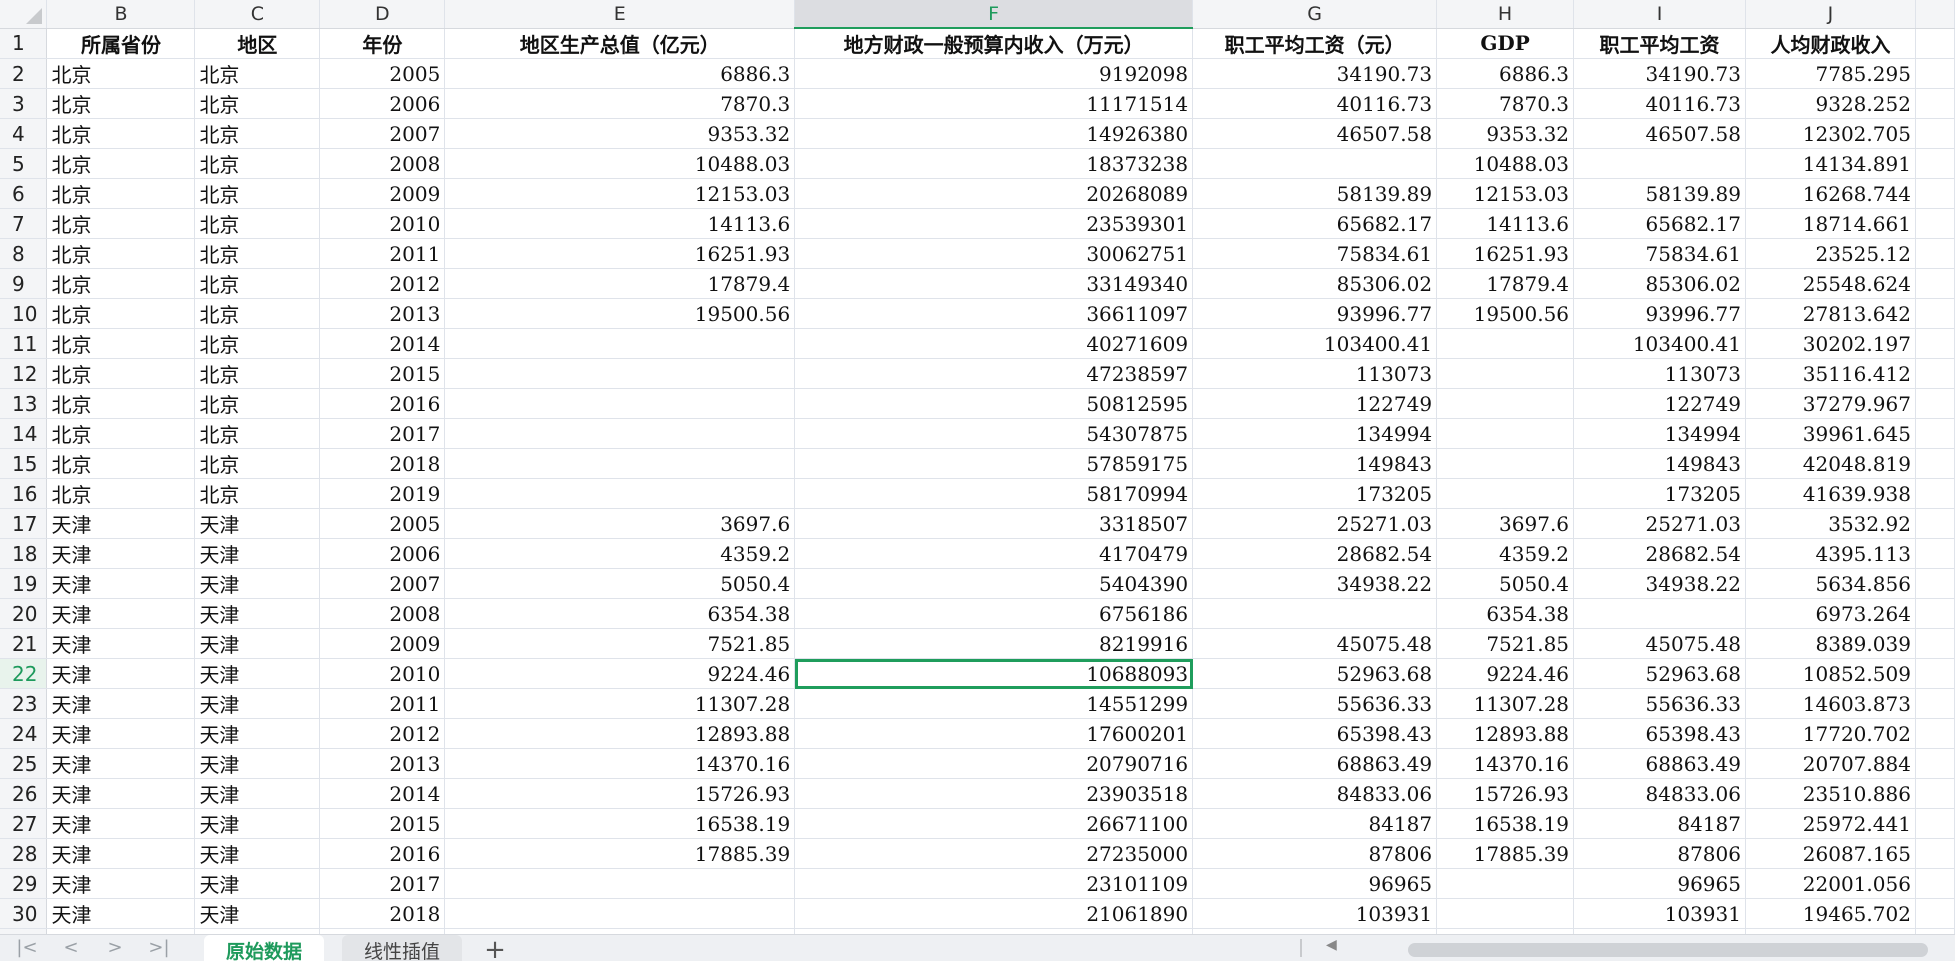  I want to click on cell-J: 17720.702, so click(1830, 733).